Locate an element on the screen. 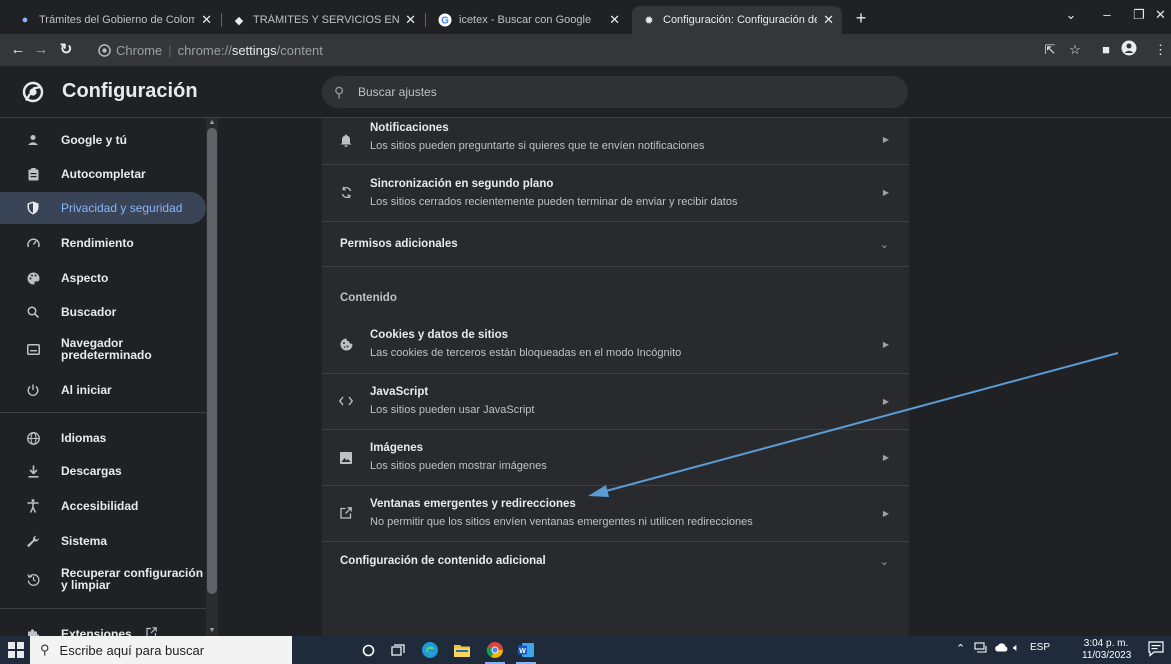 The width and height of the screenshot is (1171, 664). tab-configuracion: ✹ Configuración: Configuración de ✕ is located at coordinates (737, 20).